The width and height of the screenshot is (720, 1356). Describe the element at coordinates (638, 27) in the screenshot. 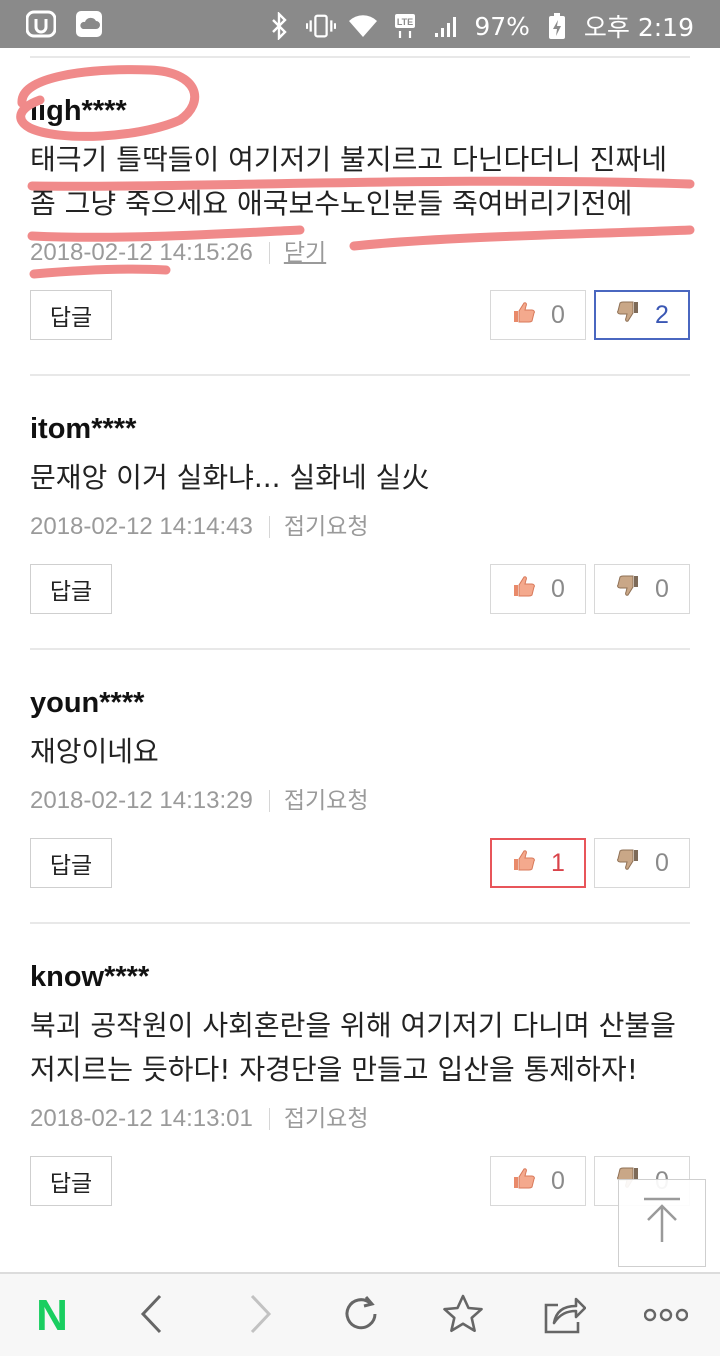

I see `clock: 오후 2:19` at that location.